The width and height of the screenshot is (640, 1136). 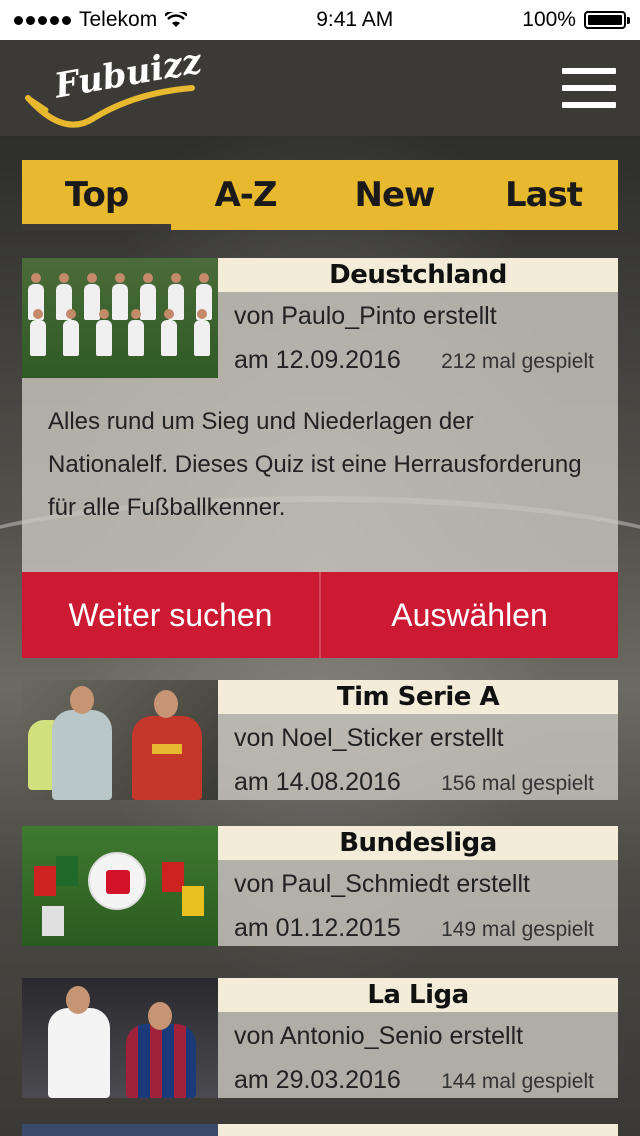 I want to click on tab-a-z: A-Z, so click(x=245, y=195).